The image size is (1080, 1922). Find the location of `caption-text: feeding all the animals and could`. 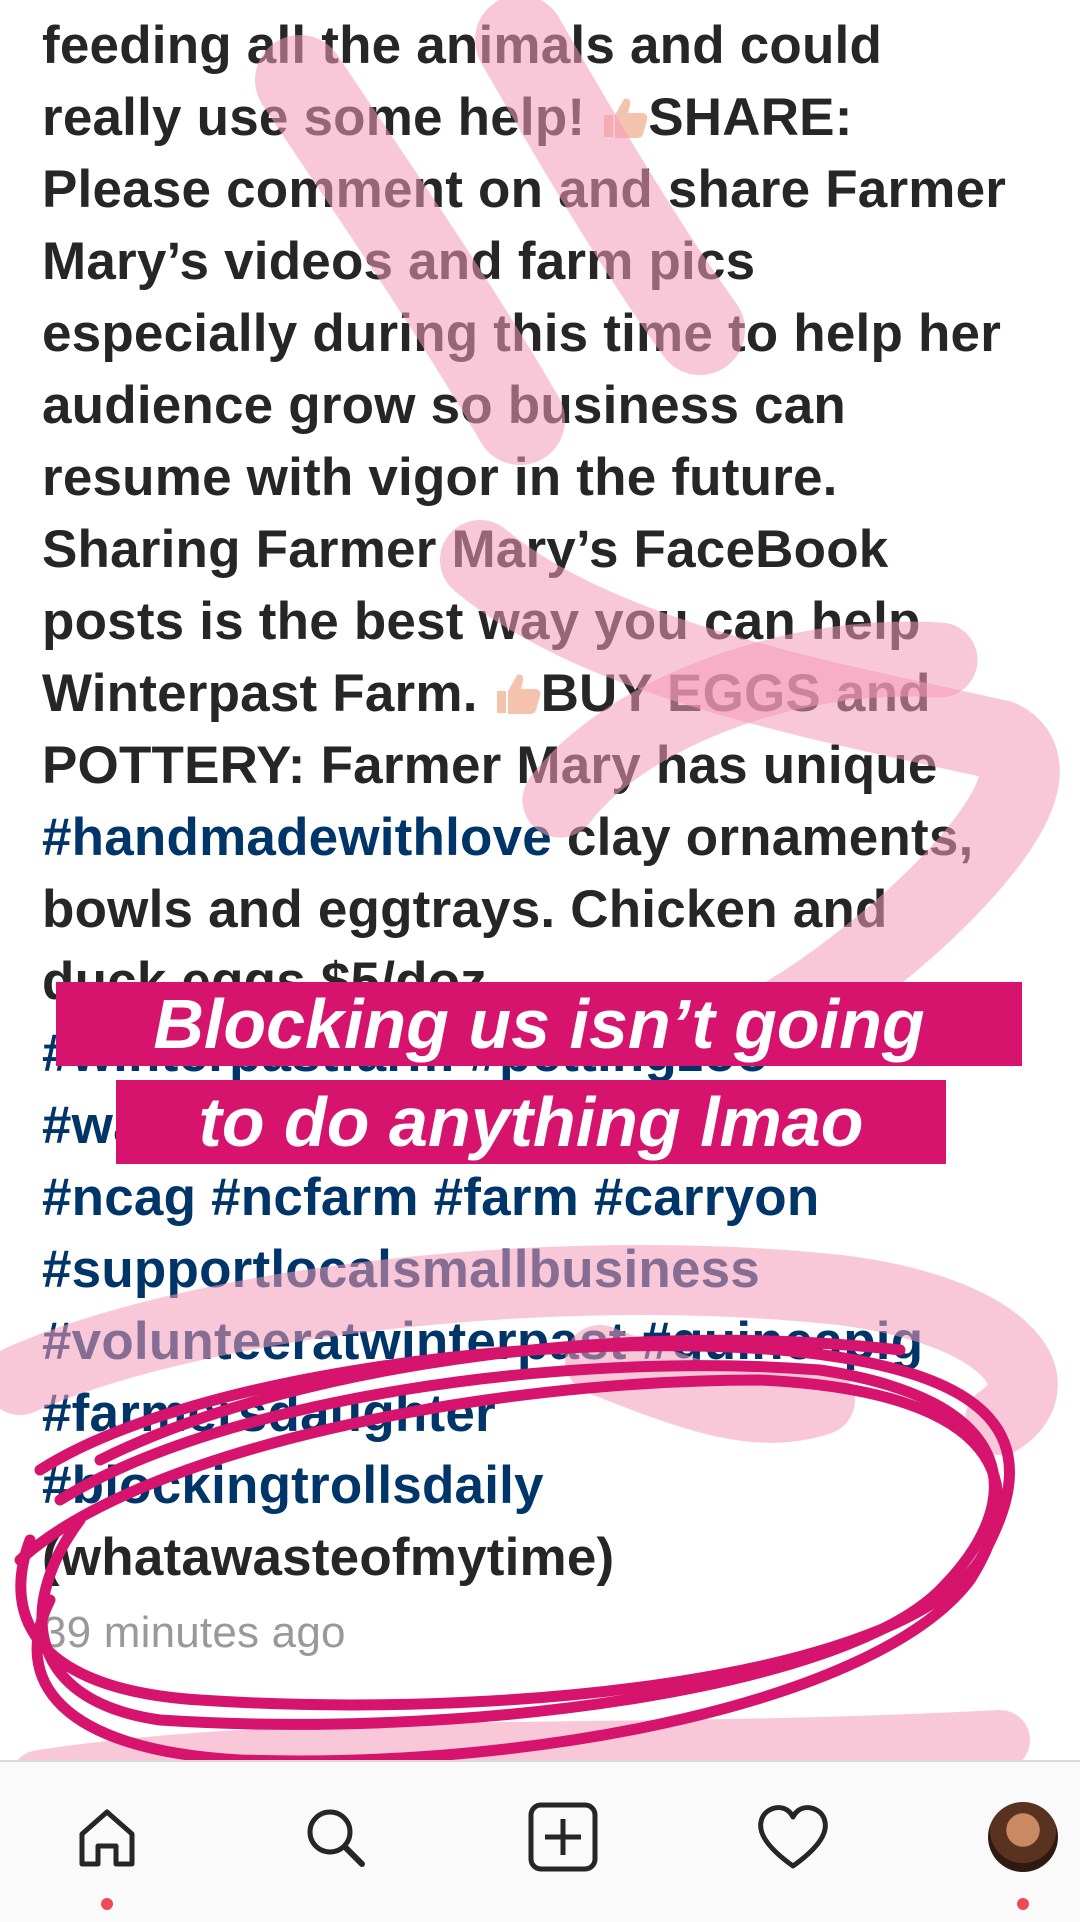

caption-text: feeding all the animals and could is located at coordinates (462, 45).